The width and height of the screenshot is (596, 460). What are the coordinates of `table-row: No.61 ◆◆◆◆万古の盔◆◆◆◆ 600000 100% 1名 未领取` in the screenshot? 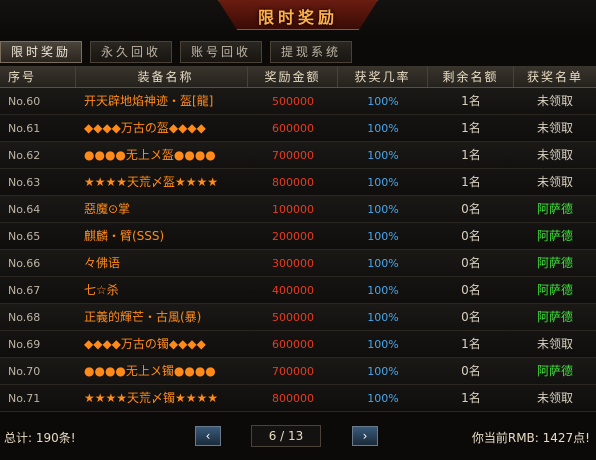 It's located at (298, 128).